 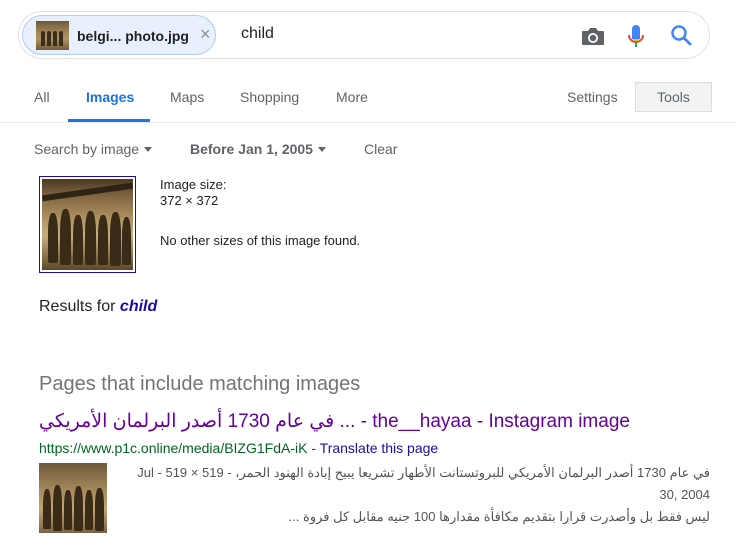 What do you see at coordinates (364, 35) in the screenshot?
I see `search-bar: belgi... photo.jpg × child` at bounding box center [364, 35].